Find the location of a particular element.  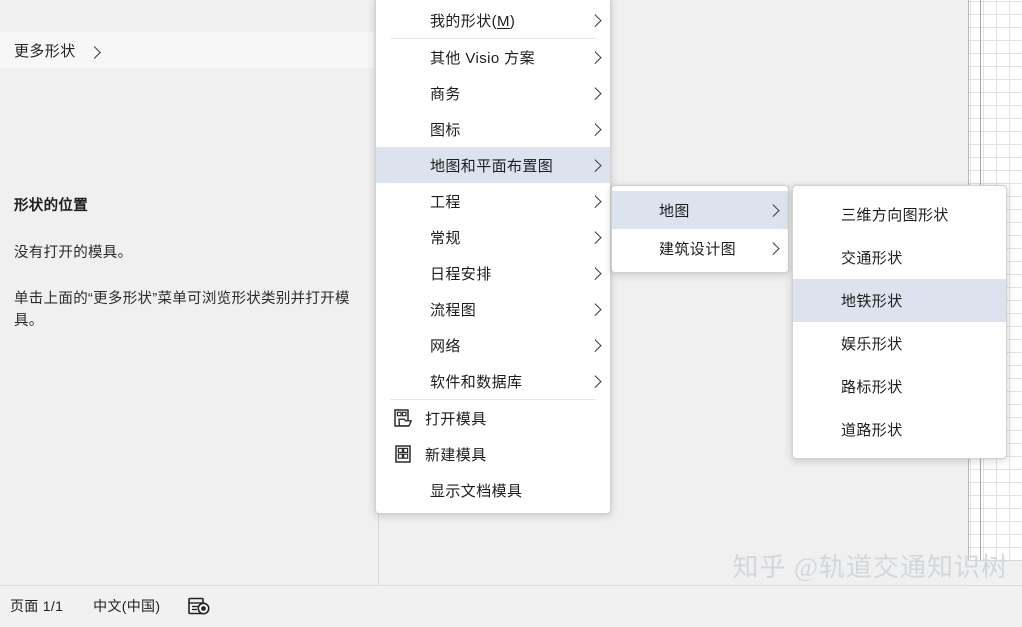

menu-item-label: 其他 Visio 方案 is located at coordinates (482, 58).